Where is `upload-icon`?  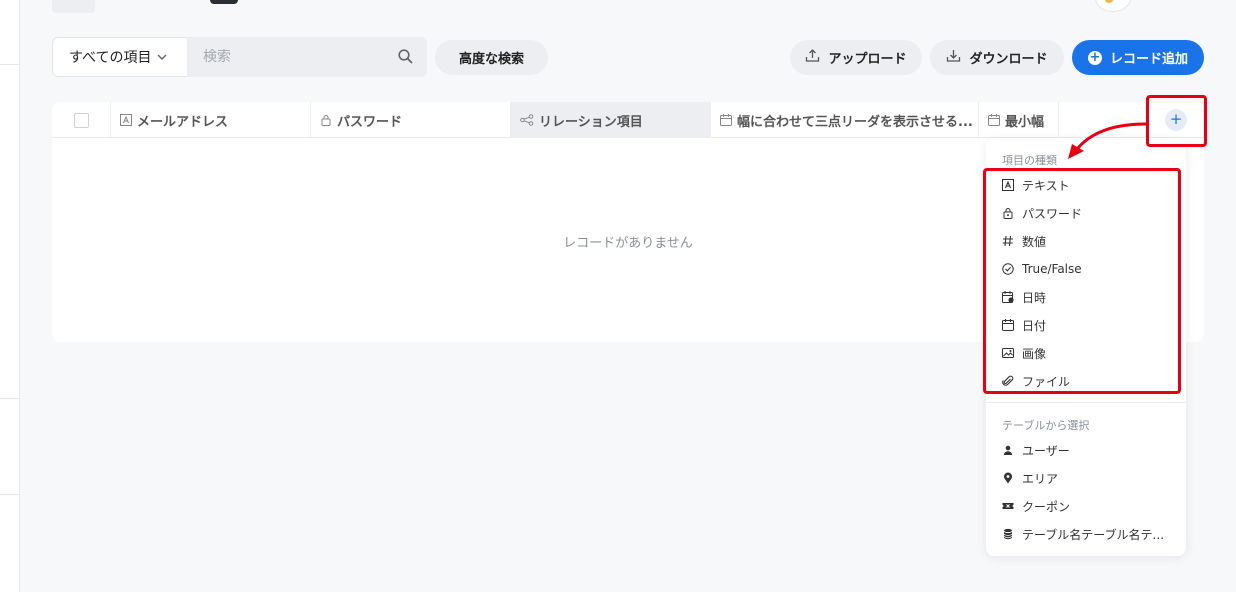
upload-icon is located at coordinates (812, 57).